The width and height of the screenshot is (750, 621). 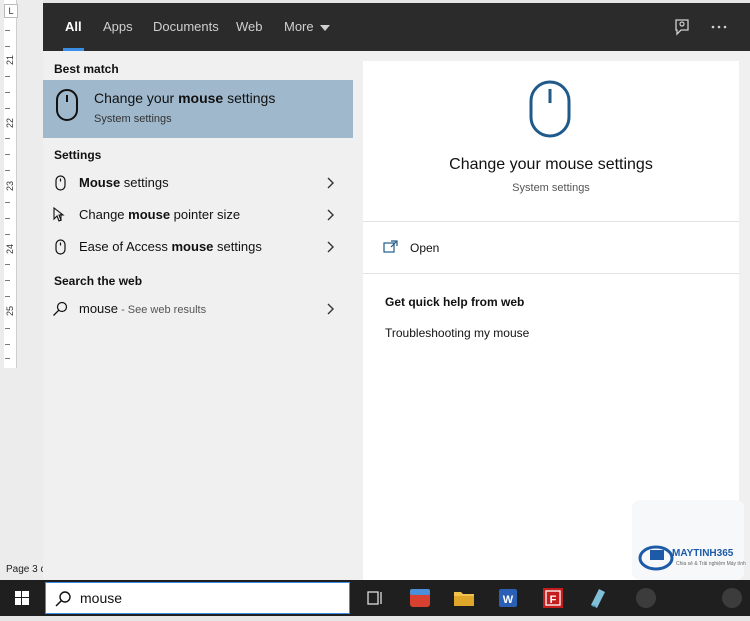 What do you see at coordinates (375, 598) in the screenshot?
I see `task-view-icon` at bounding box center [375, 598].